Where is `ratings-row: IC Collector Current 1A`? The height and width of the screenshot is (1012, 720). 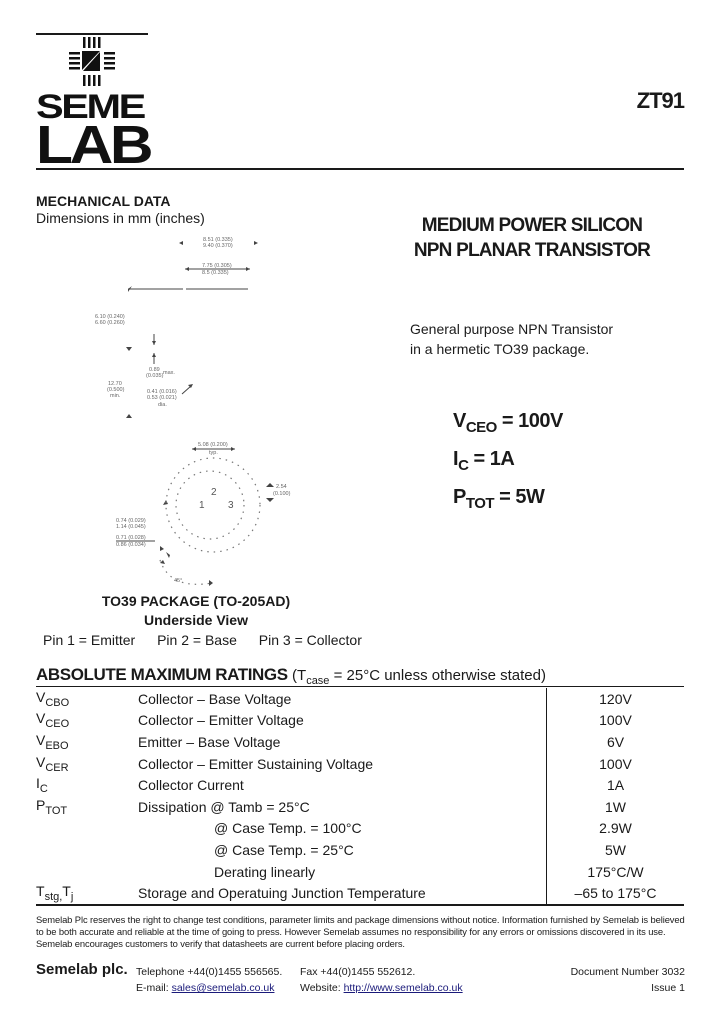
ratings-row: IC Collector Current 1A is located at coordinates (360, 785).